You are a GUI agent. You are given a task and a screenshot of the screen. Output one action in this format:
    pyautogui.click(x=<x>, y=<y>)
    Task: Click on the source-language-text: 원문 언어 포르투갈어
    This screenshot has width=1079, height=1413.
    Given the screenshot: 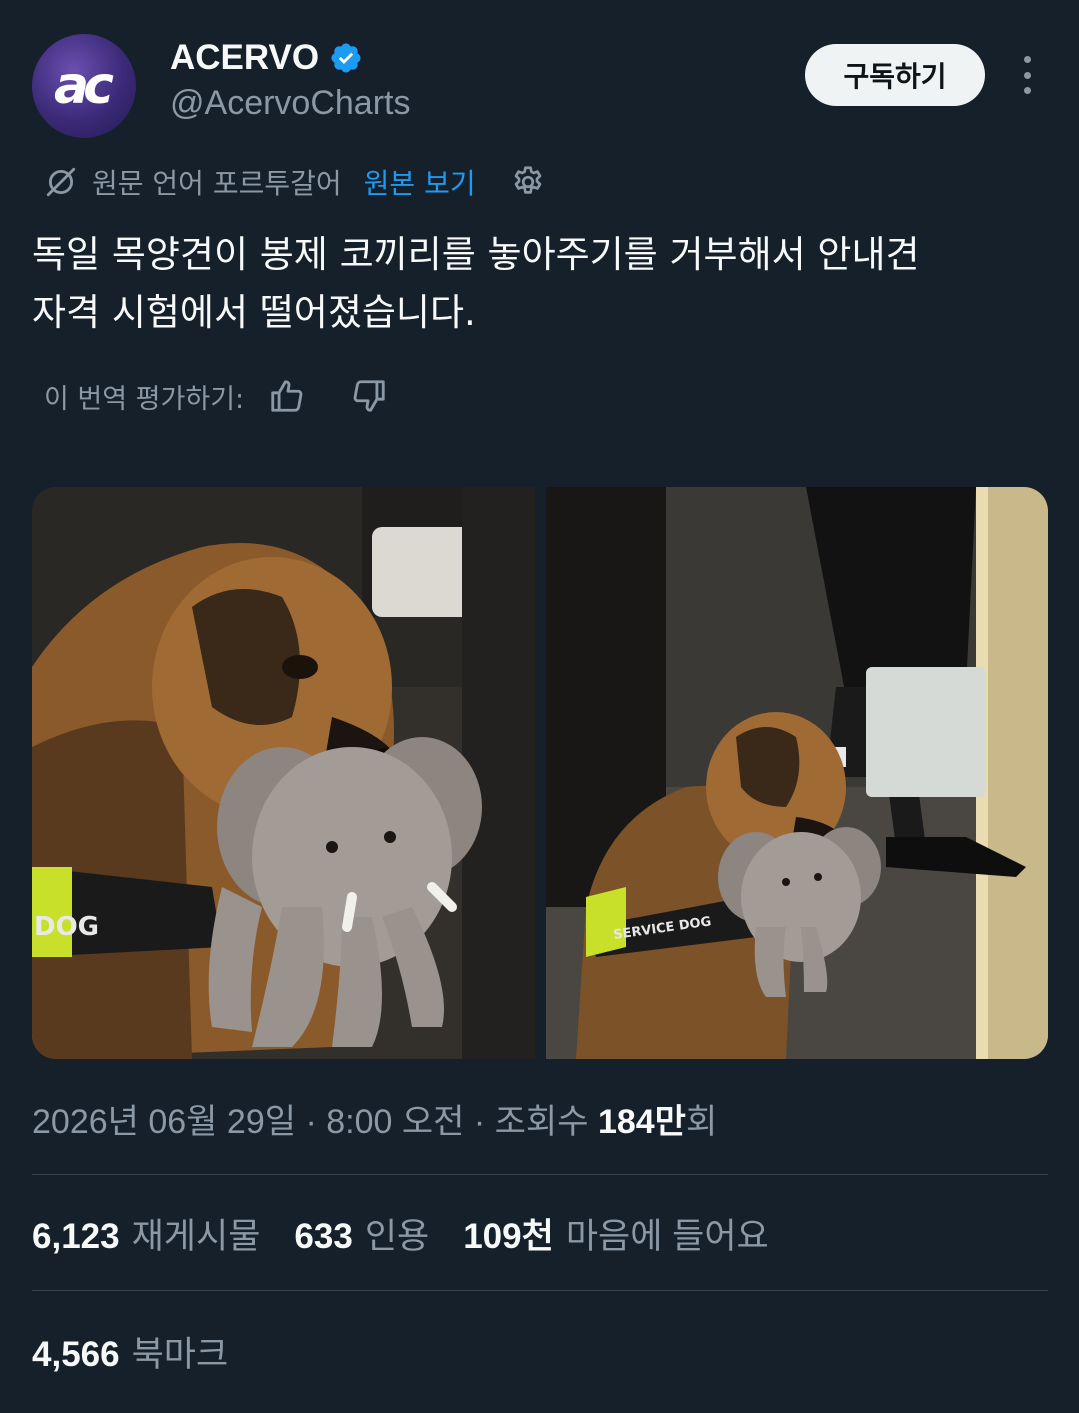 What is the action you would take?
    pyautogui.click(x=217, y=183)
    